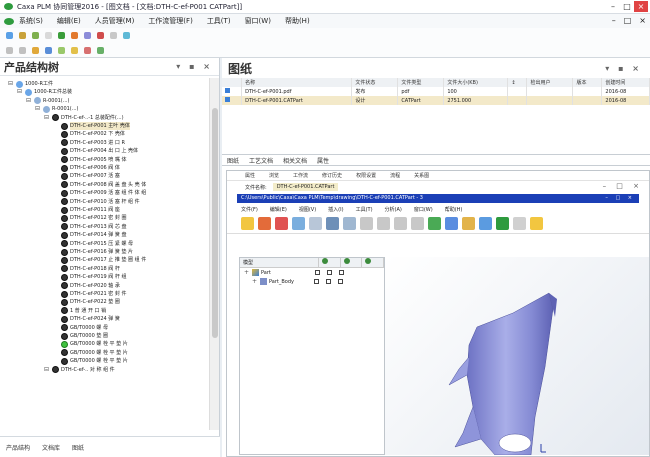 This screenshot has height=457, width=650. What do you see at coordinates (48, 50) in the screenshot?
I see `properties-icon` at bounding box center [48, 50].